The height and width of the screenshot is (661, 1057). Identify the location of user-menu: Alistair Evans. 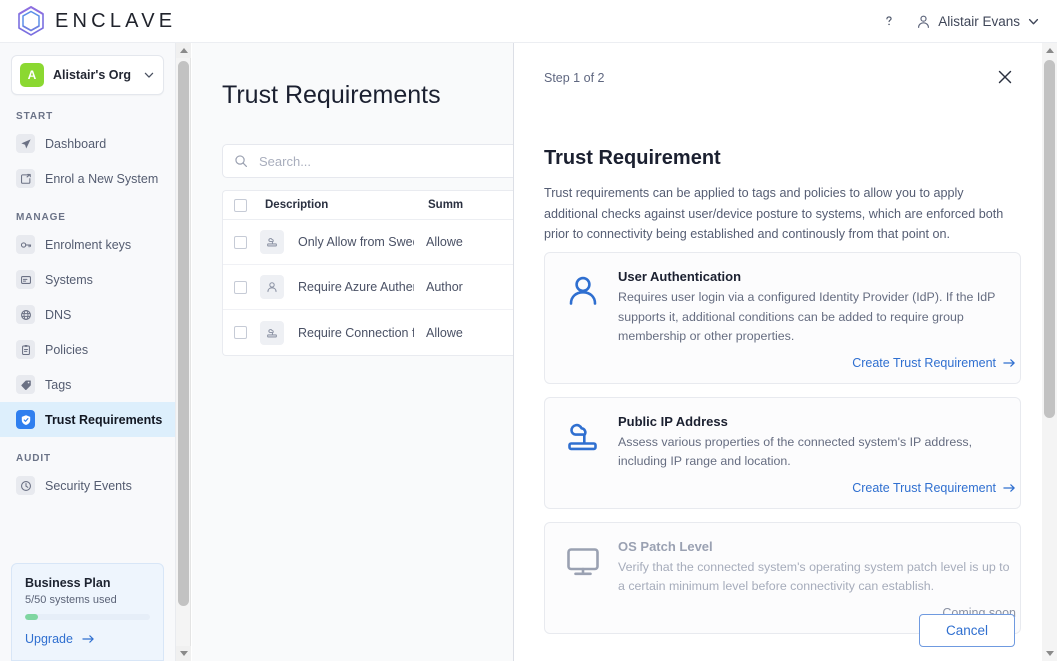
(978, 21).